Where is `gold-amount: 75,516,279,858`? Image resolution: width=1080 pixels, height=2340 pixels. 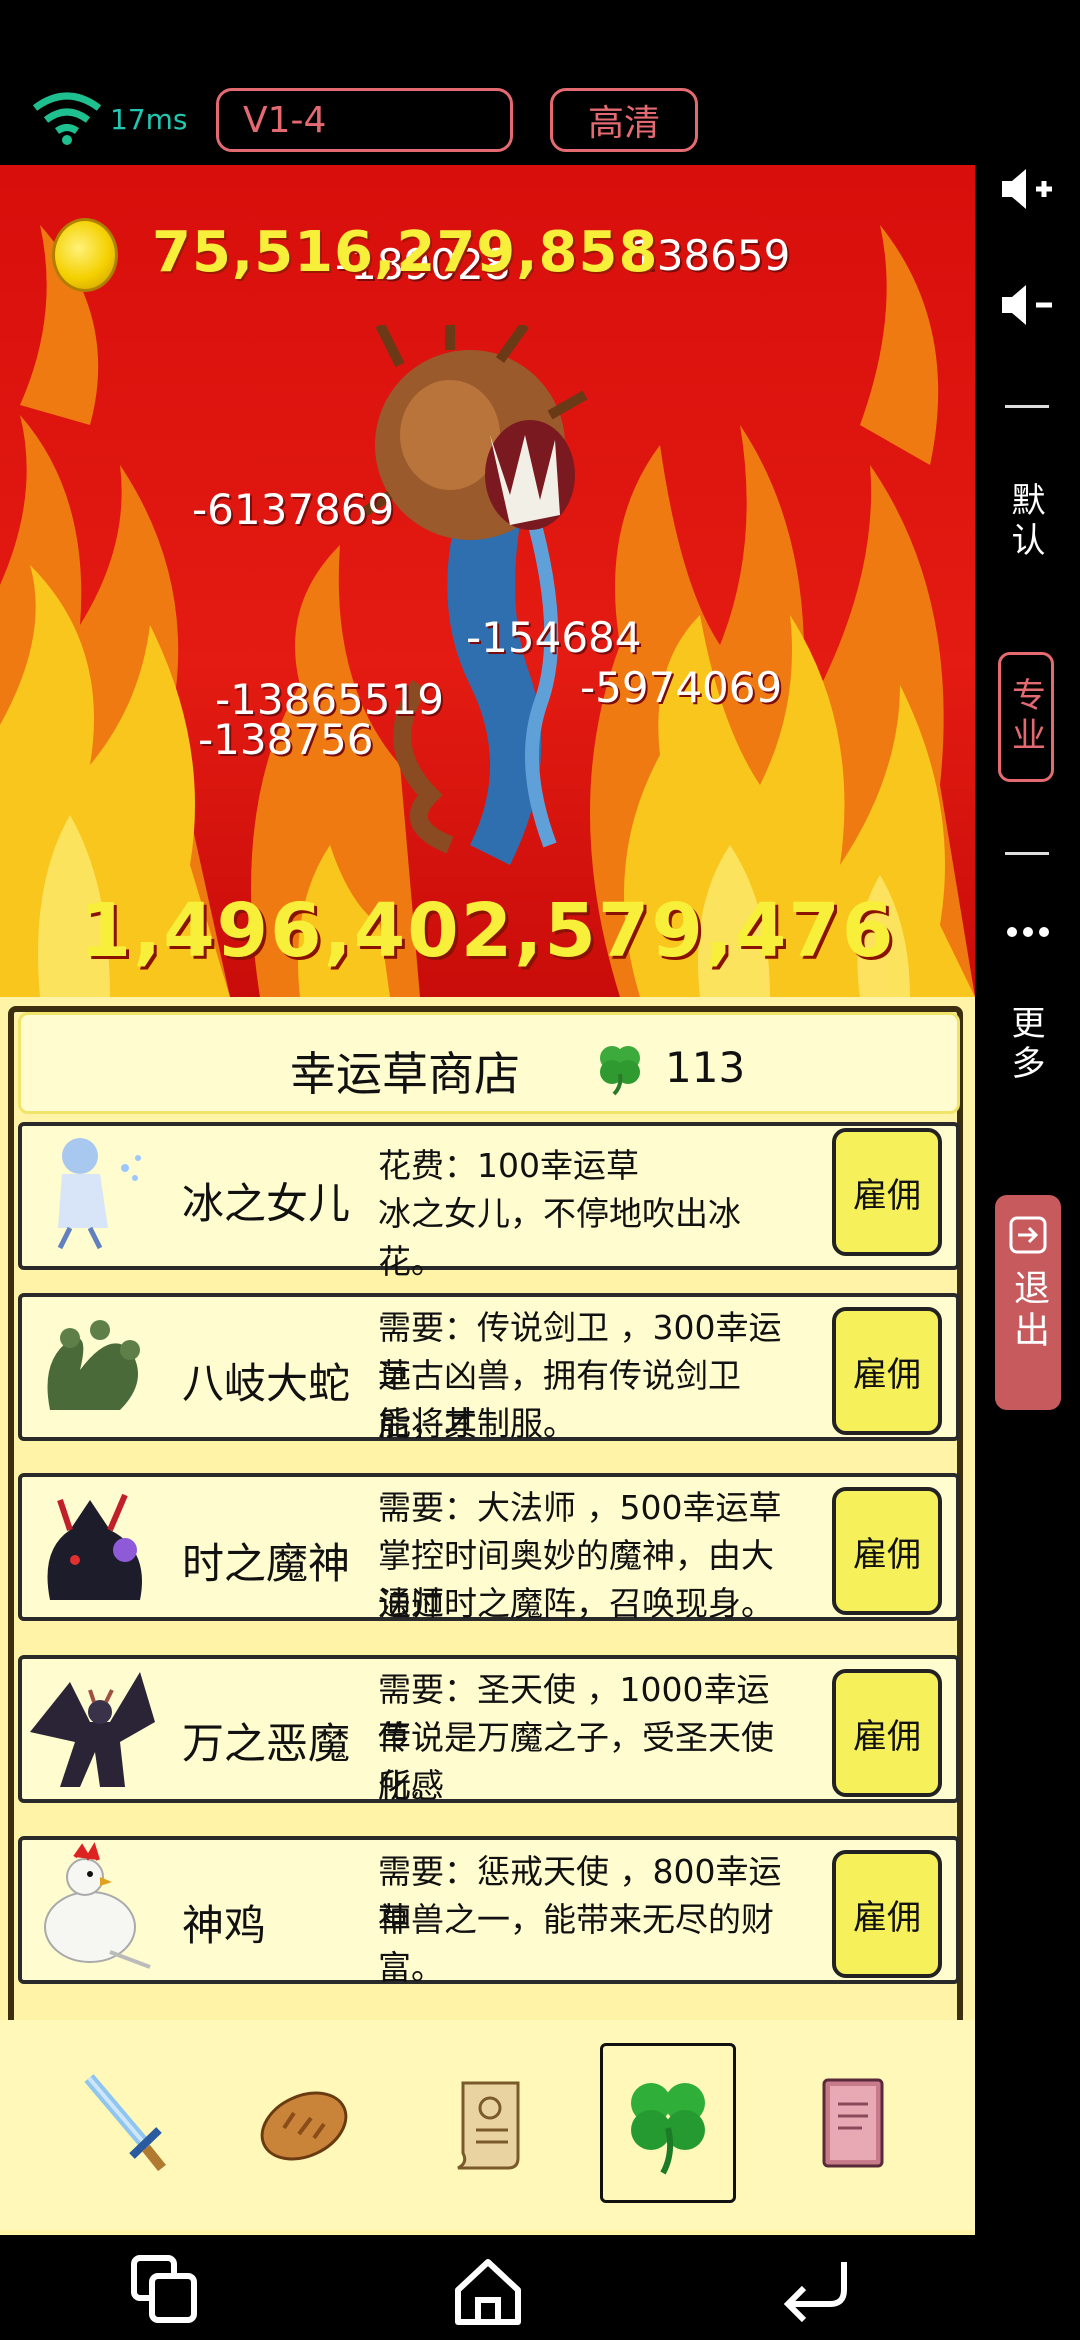
gold-amount: 75,516,279,858 is located at coordinates (405, 252).